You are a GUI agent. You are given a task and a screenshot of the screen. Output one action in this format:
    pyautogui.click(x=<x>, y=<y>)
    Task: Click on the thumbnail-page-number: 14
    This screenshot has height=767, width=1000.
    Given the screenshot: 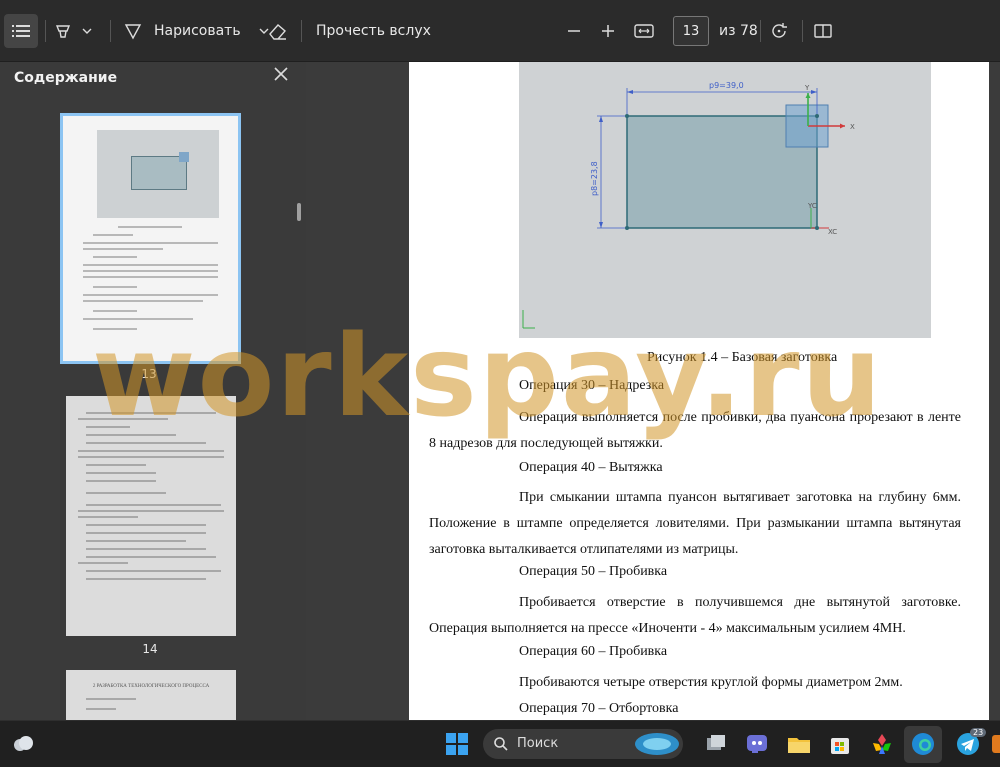 What is the action you would take?
    pyautogui.click(x=150, y=649)
    